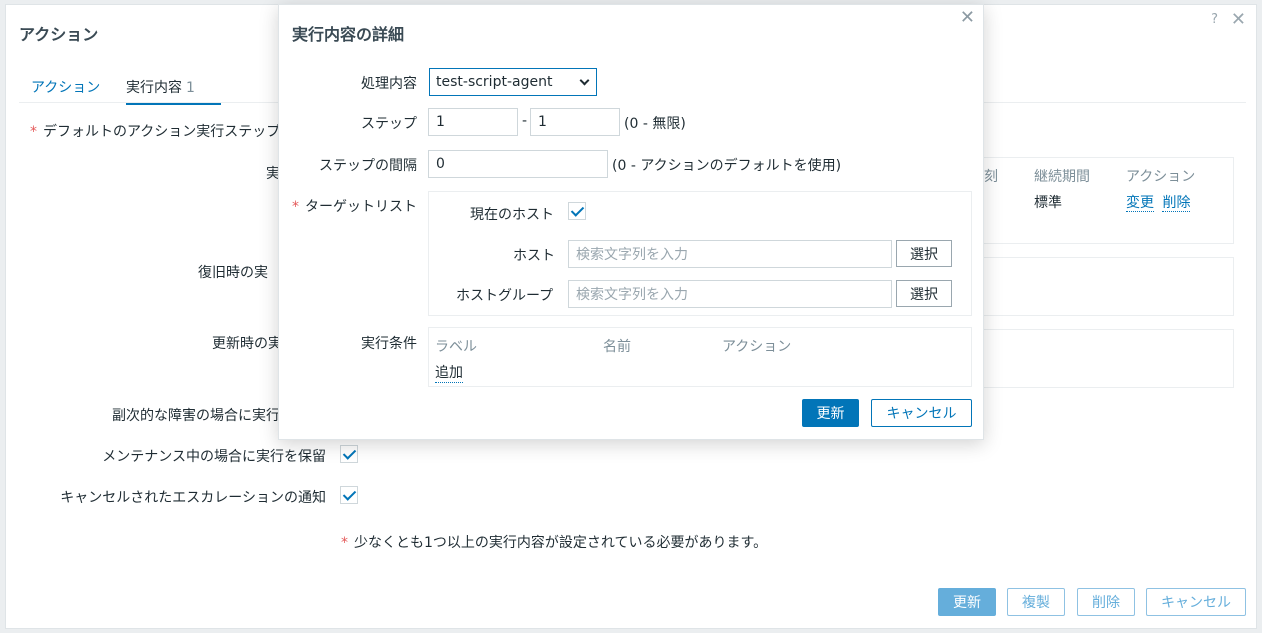 Image resolution: width=1262 pixels, height=633 pixels. What do you see at coordinates (575, 122) in the screenshot?
I see `step-to-input: 1` at bounding box center [575, 122].